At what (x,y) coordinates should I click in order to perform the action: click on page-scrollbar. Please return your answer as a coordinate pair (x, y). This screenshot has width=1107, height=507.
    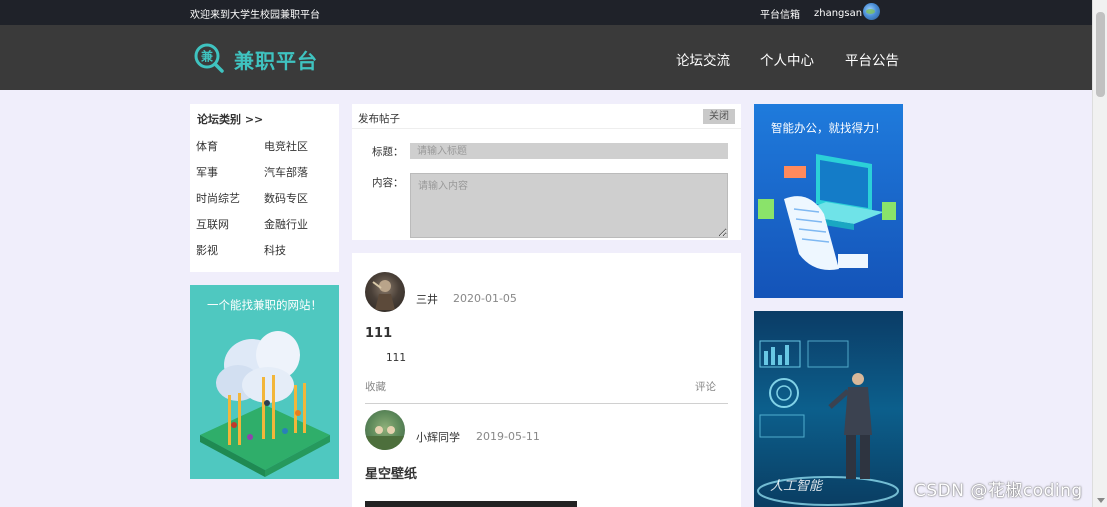
    Looking at the image, I should click on (1099, 253).